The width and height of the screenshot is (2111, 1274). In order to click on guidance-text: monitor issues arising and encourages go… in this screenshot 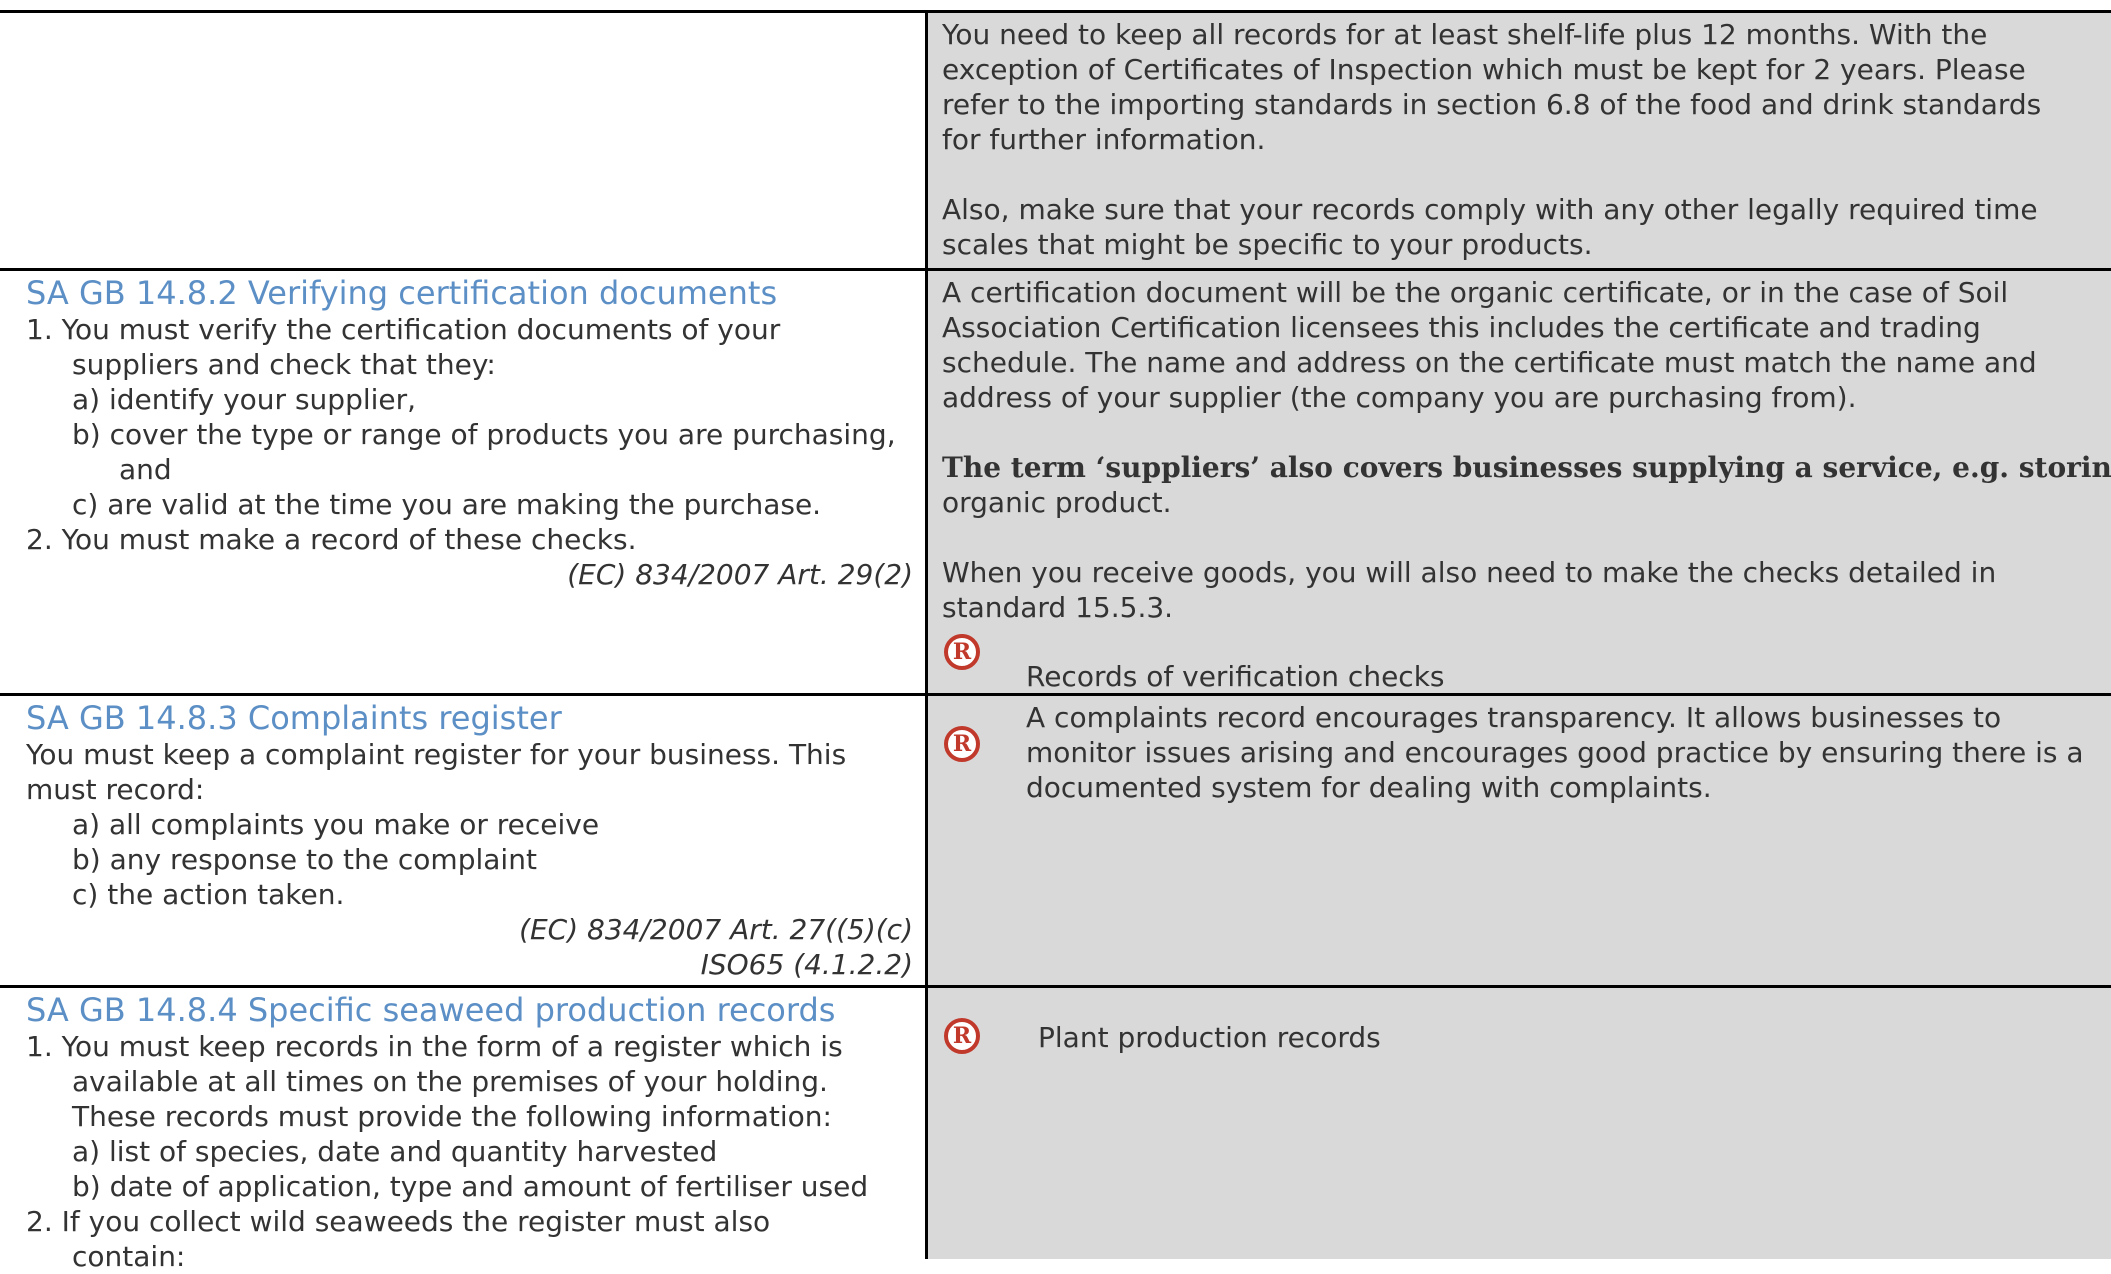, I will do `click(1555, 752)`.